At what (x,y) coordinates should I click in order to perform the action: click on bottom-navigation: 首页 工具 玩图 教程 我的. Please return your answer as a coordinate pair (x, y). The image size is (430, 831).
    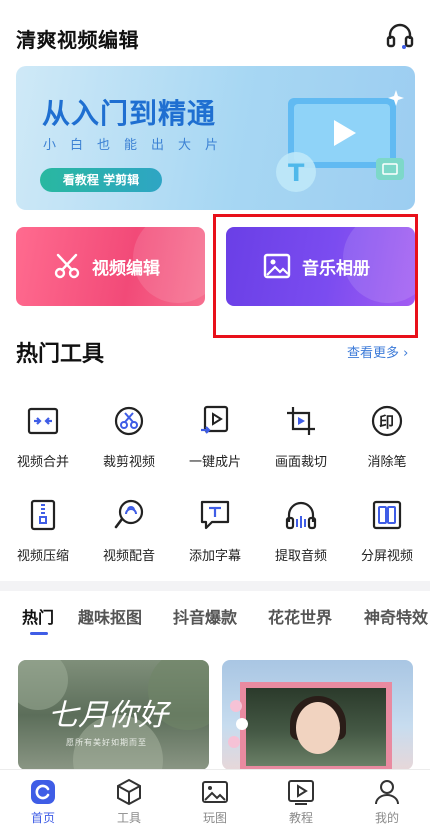
    Looking at the image, I should click on (215, 800).